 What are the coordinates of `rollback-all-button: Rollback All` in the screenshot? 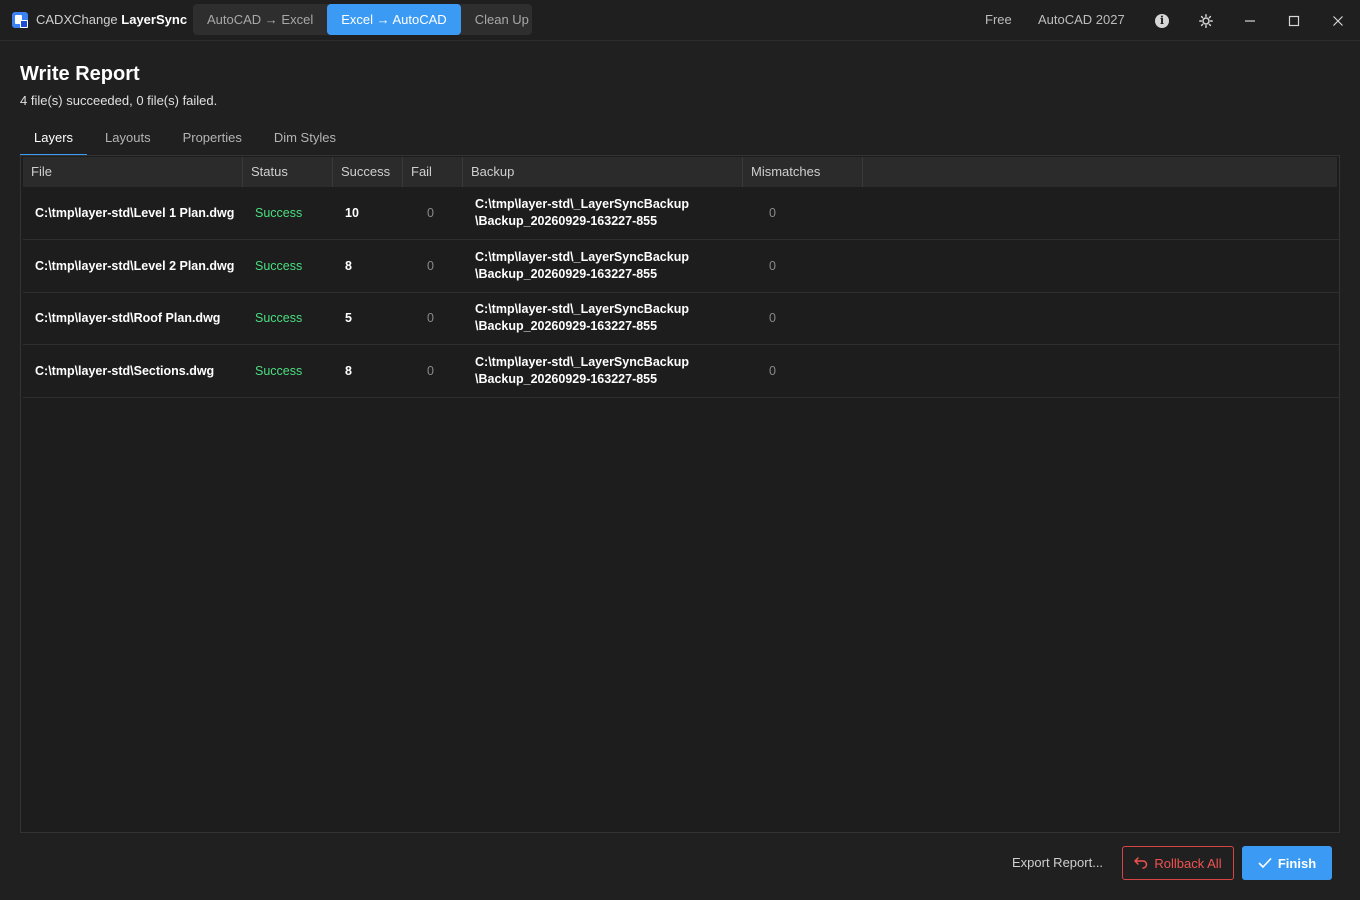 It's located at (1178, 863).